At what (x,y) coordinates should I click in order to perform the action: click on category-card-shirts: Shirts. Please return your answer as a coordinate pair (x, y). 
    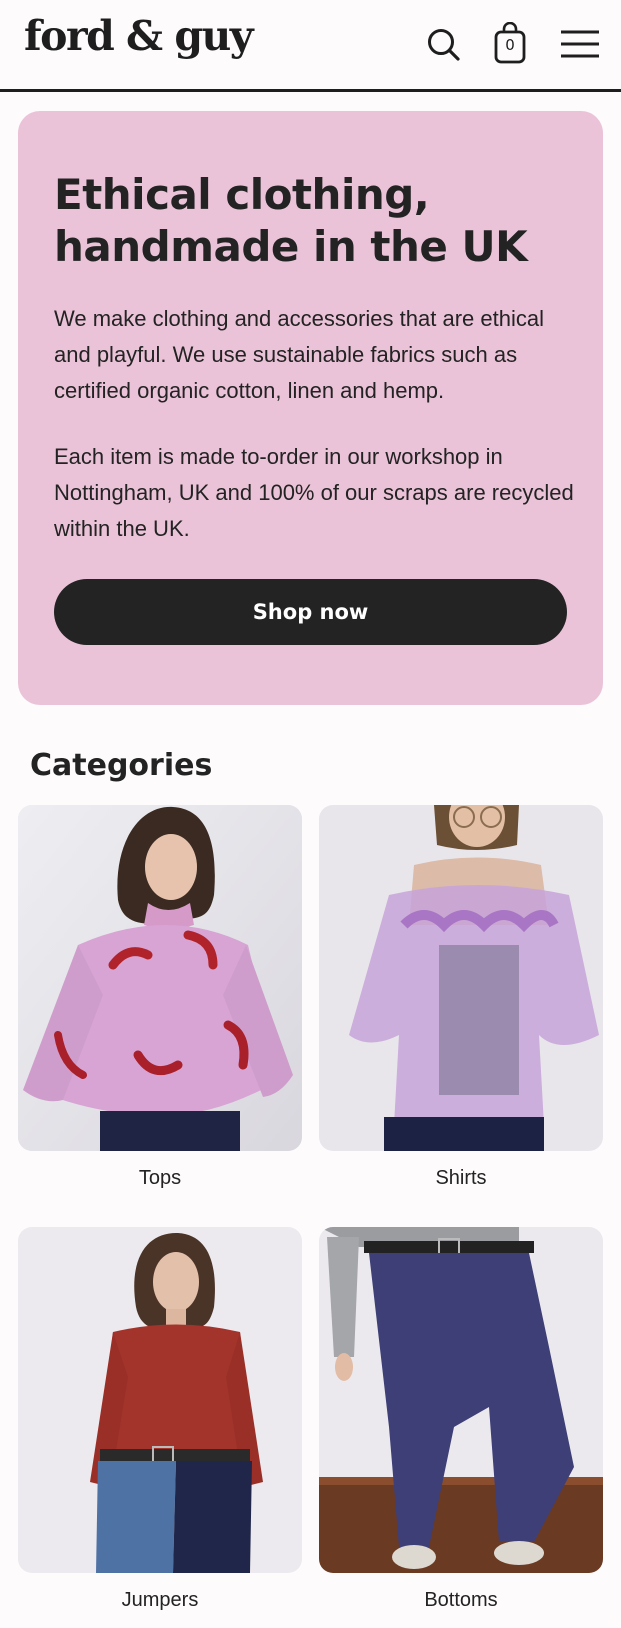
    Looking at the image, I should click on (461, 997).